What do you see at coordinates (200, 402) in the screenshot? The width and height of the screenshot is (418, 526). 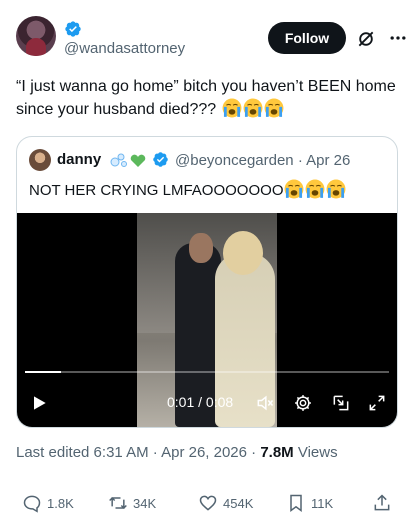 I see `video-time: 0:01 / 0:08` at bounding box center [200, 402].